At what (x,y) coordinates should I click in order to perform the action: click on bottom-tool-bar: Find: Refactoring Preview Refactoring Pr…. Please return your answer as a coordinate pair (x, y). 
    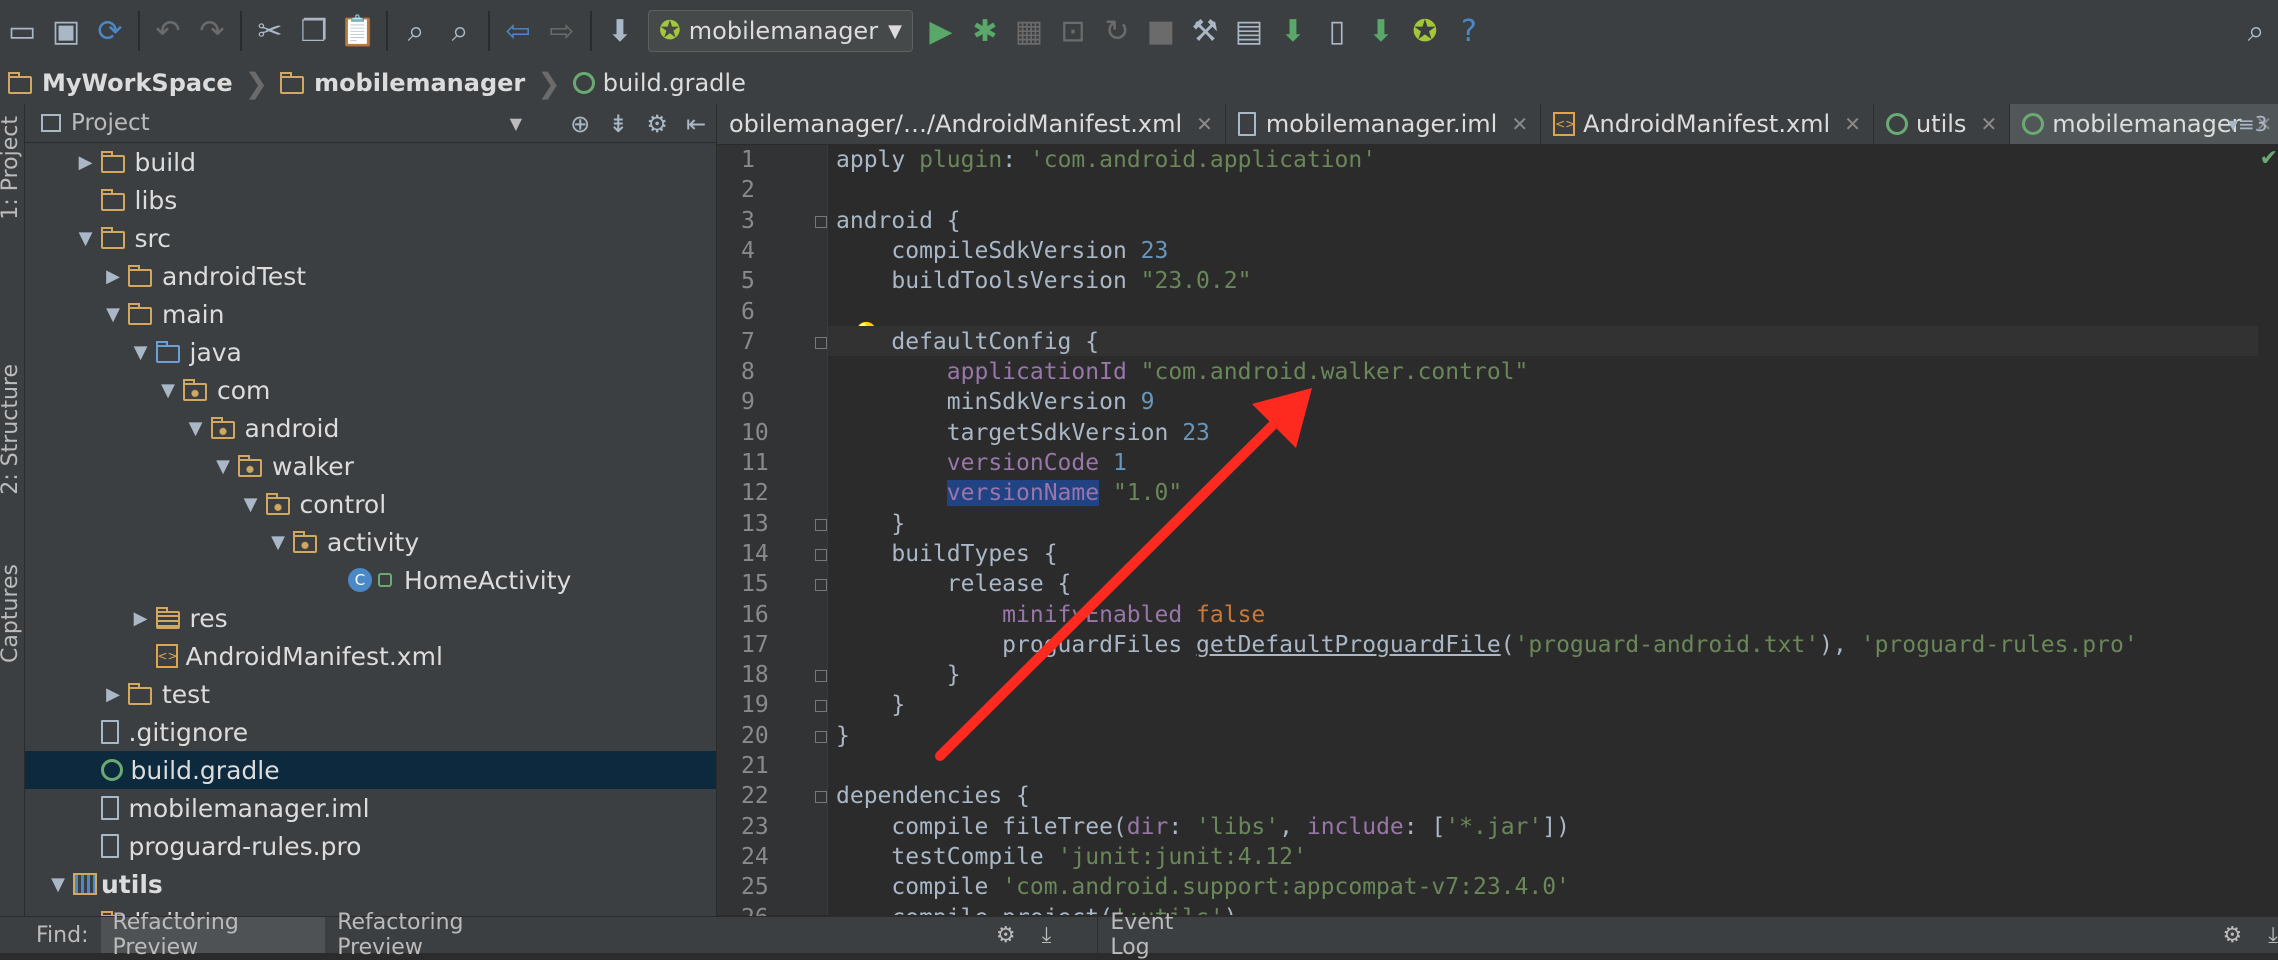
    Looking at the image, I should click on (1139, 935).